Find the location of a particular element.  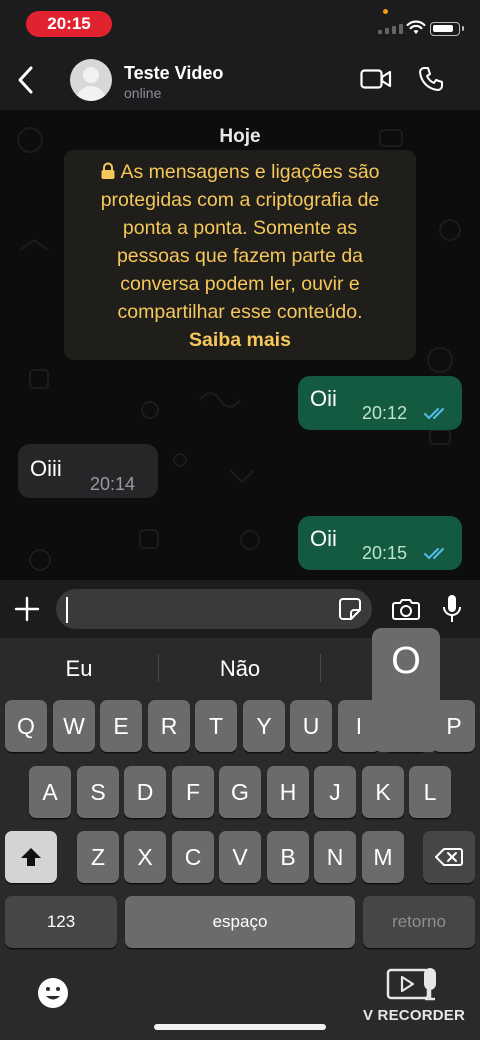

sticker-icon is located at coordinates (350, 609).